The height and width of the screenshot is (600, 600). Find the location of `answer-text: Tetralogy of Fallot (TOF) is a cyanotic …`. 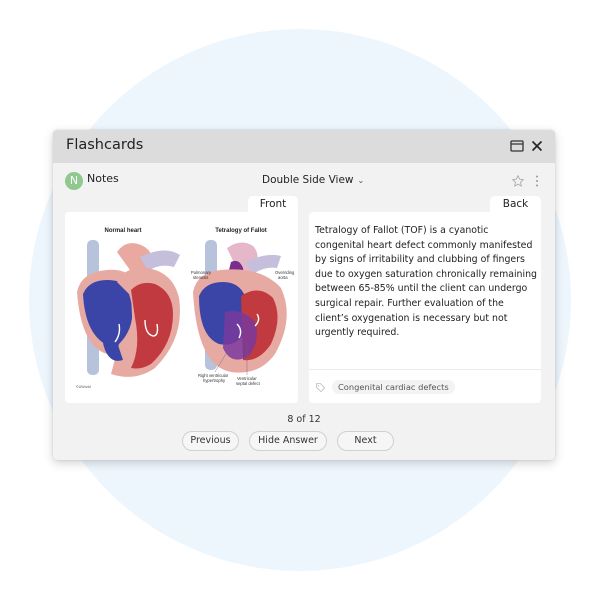

answer-text: Tetralogy of Fallot (TOF) is a cyanotic … is located at coordinates (426, 282).